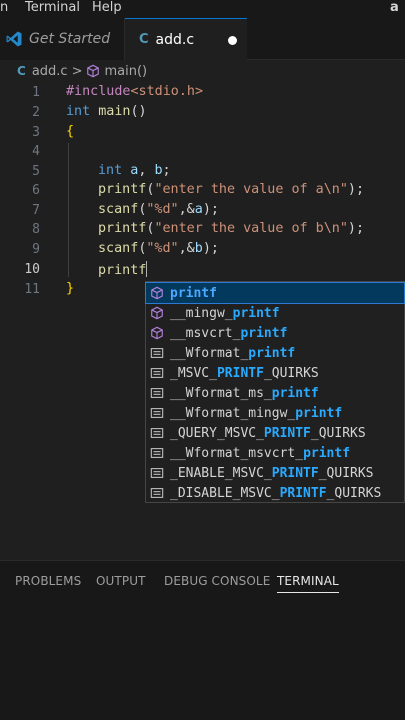 This screenshot has height=720, width=405. I want to click on code-token: "enter the value of b\n", so click(251, 228).